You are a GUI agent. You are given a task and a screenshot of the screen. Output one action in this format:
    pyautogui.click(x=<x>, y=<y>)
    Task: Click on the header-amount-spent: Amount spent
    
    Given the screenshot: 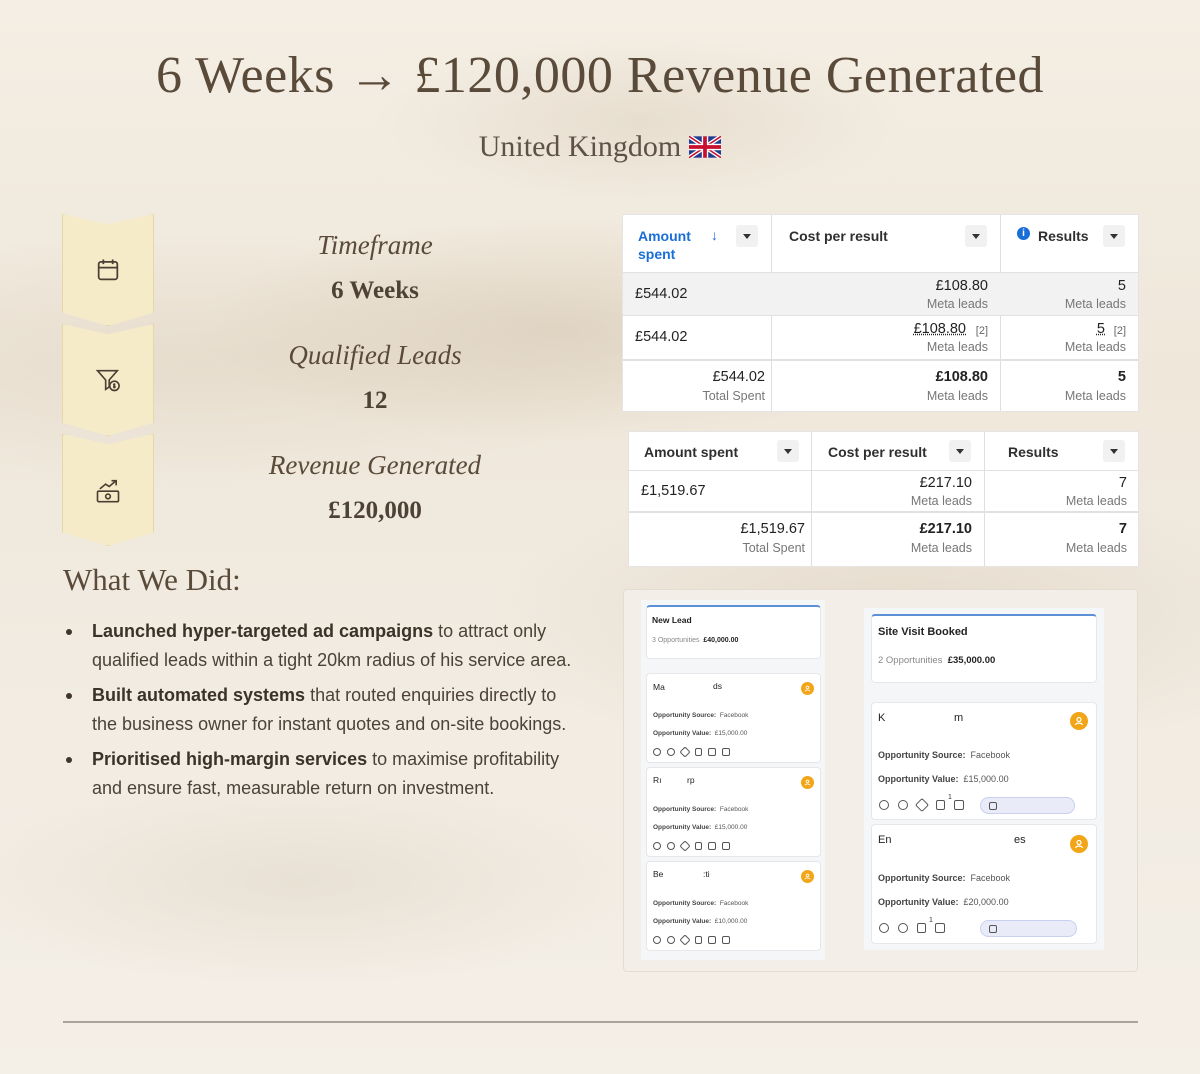 What is the action you would take?
    pyautogui.click(x=691, y=452)
    